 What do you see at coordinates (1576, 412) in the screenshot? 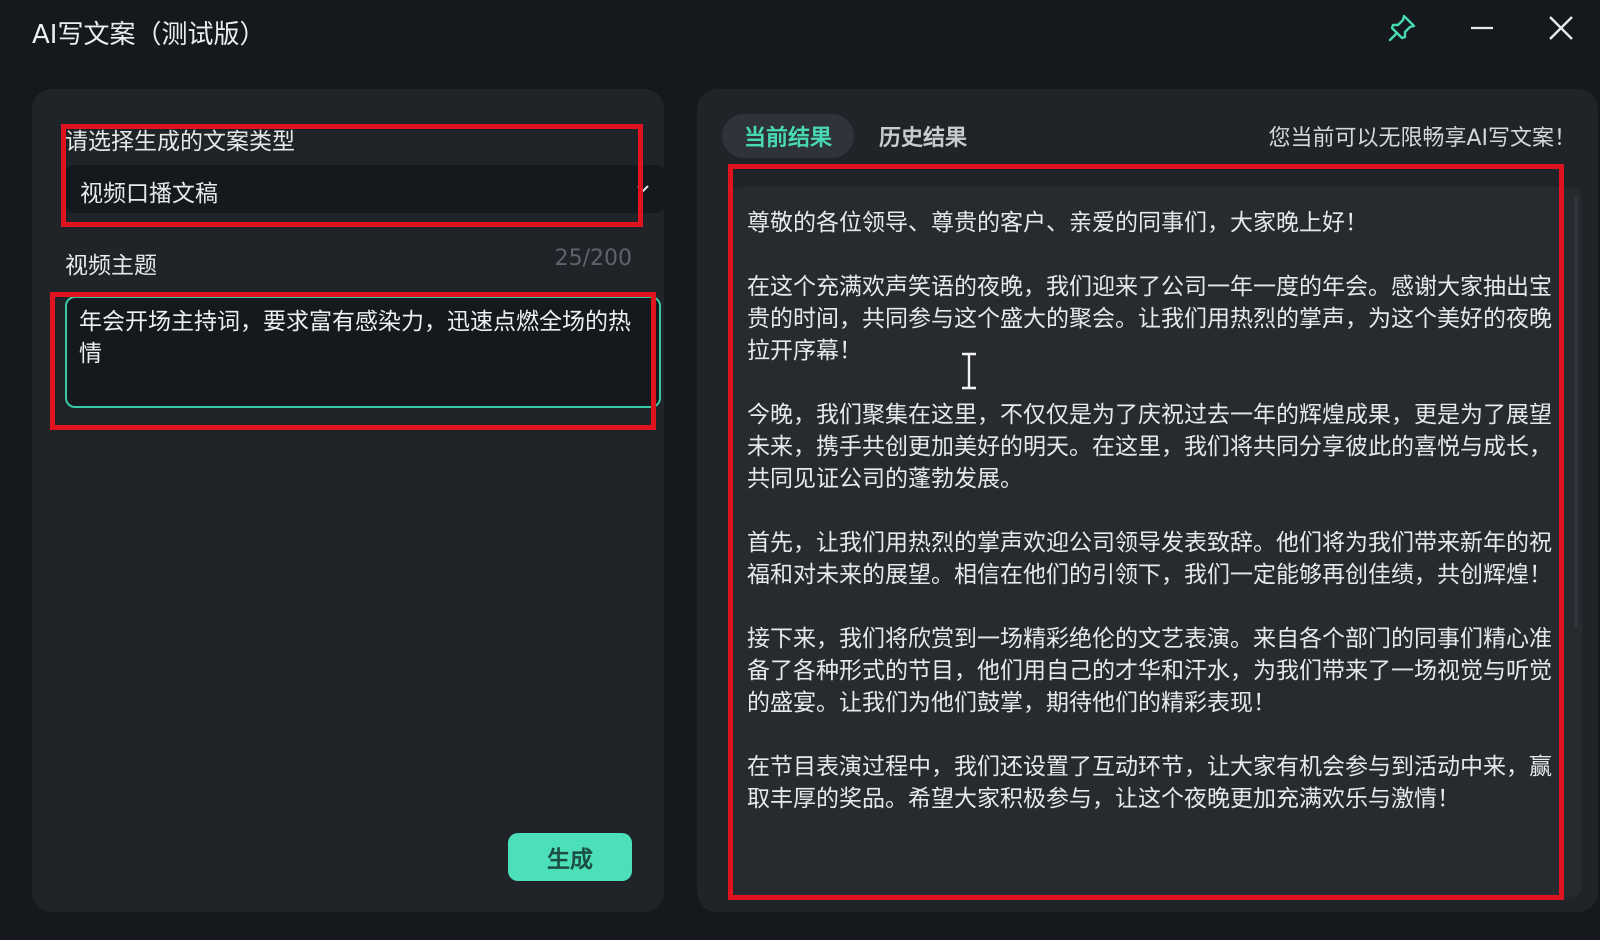
I see `result-scrollbar` at bounding box center [1576, 412].